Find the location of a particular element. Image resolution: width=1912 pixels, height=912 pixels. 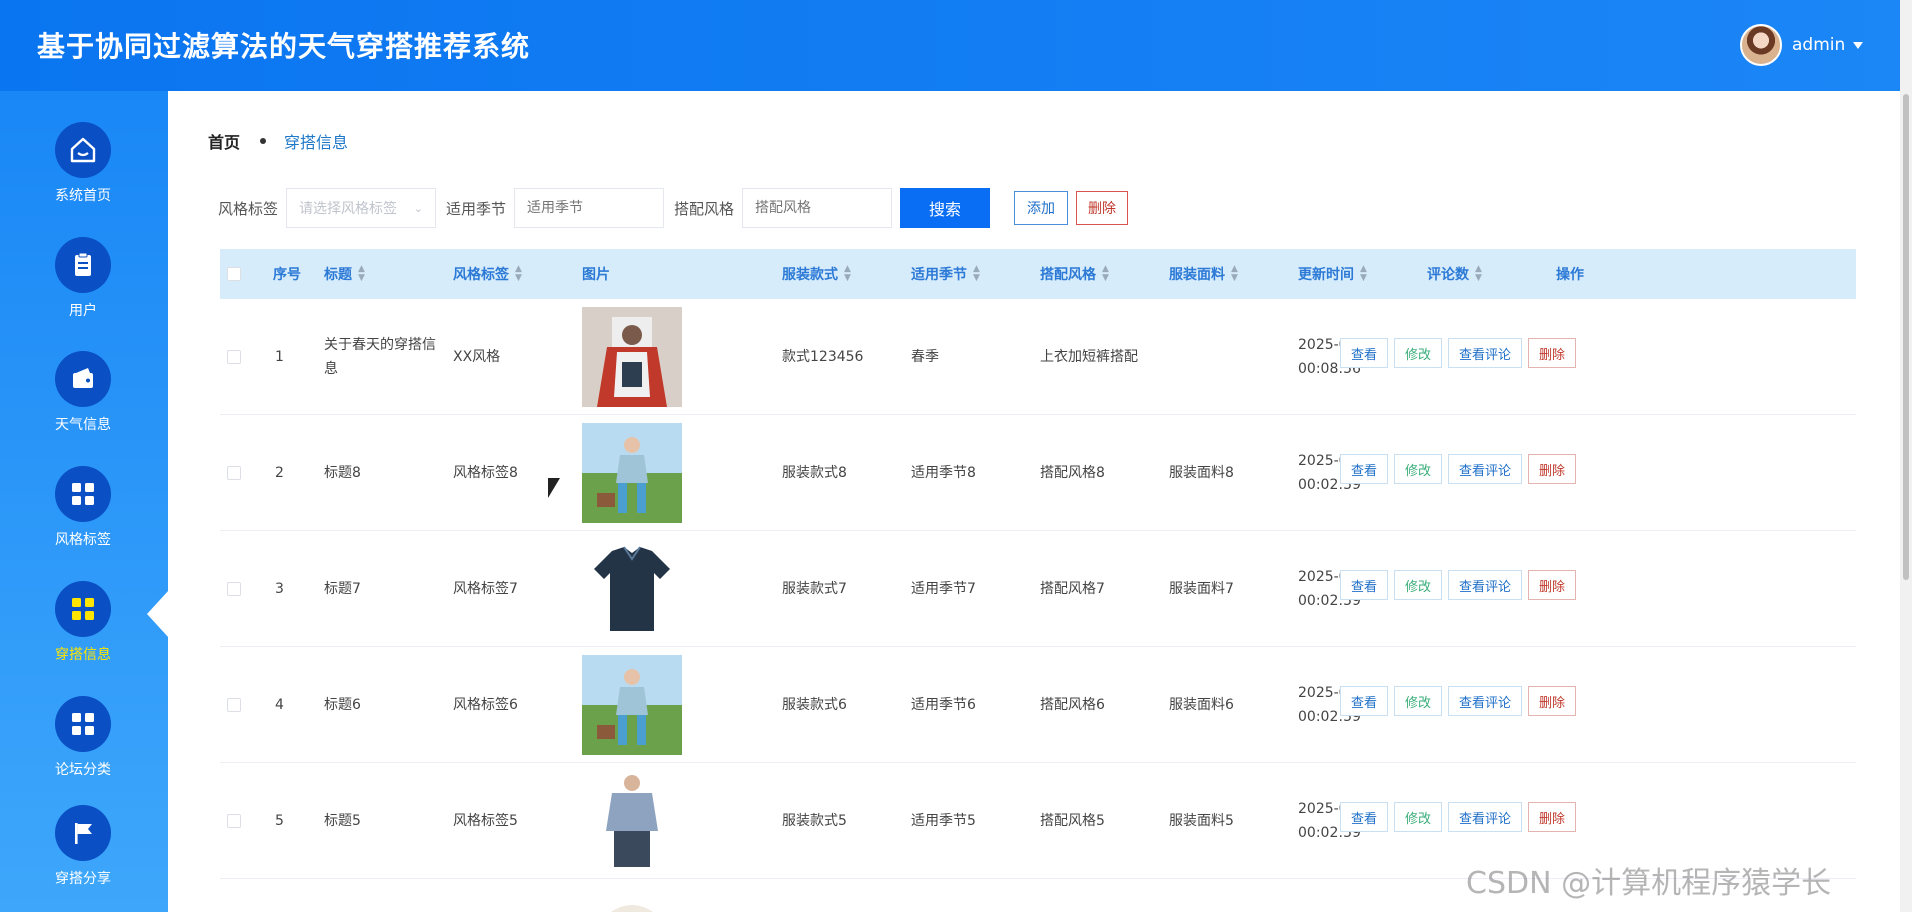

sidebar-item-label: 风格标签 is located at coordinates (83, 540).